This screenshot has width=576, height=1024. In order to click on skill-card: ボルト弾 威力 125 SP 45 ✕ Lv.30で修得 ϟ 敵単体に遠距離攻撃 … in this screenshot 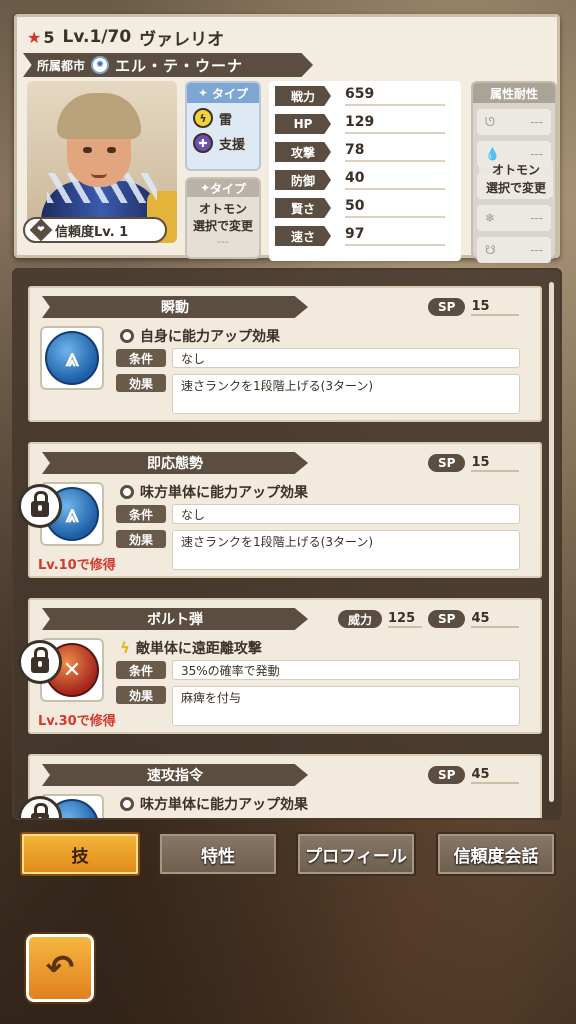, I will do `click(280, 666)`.